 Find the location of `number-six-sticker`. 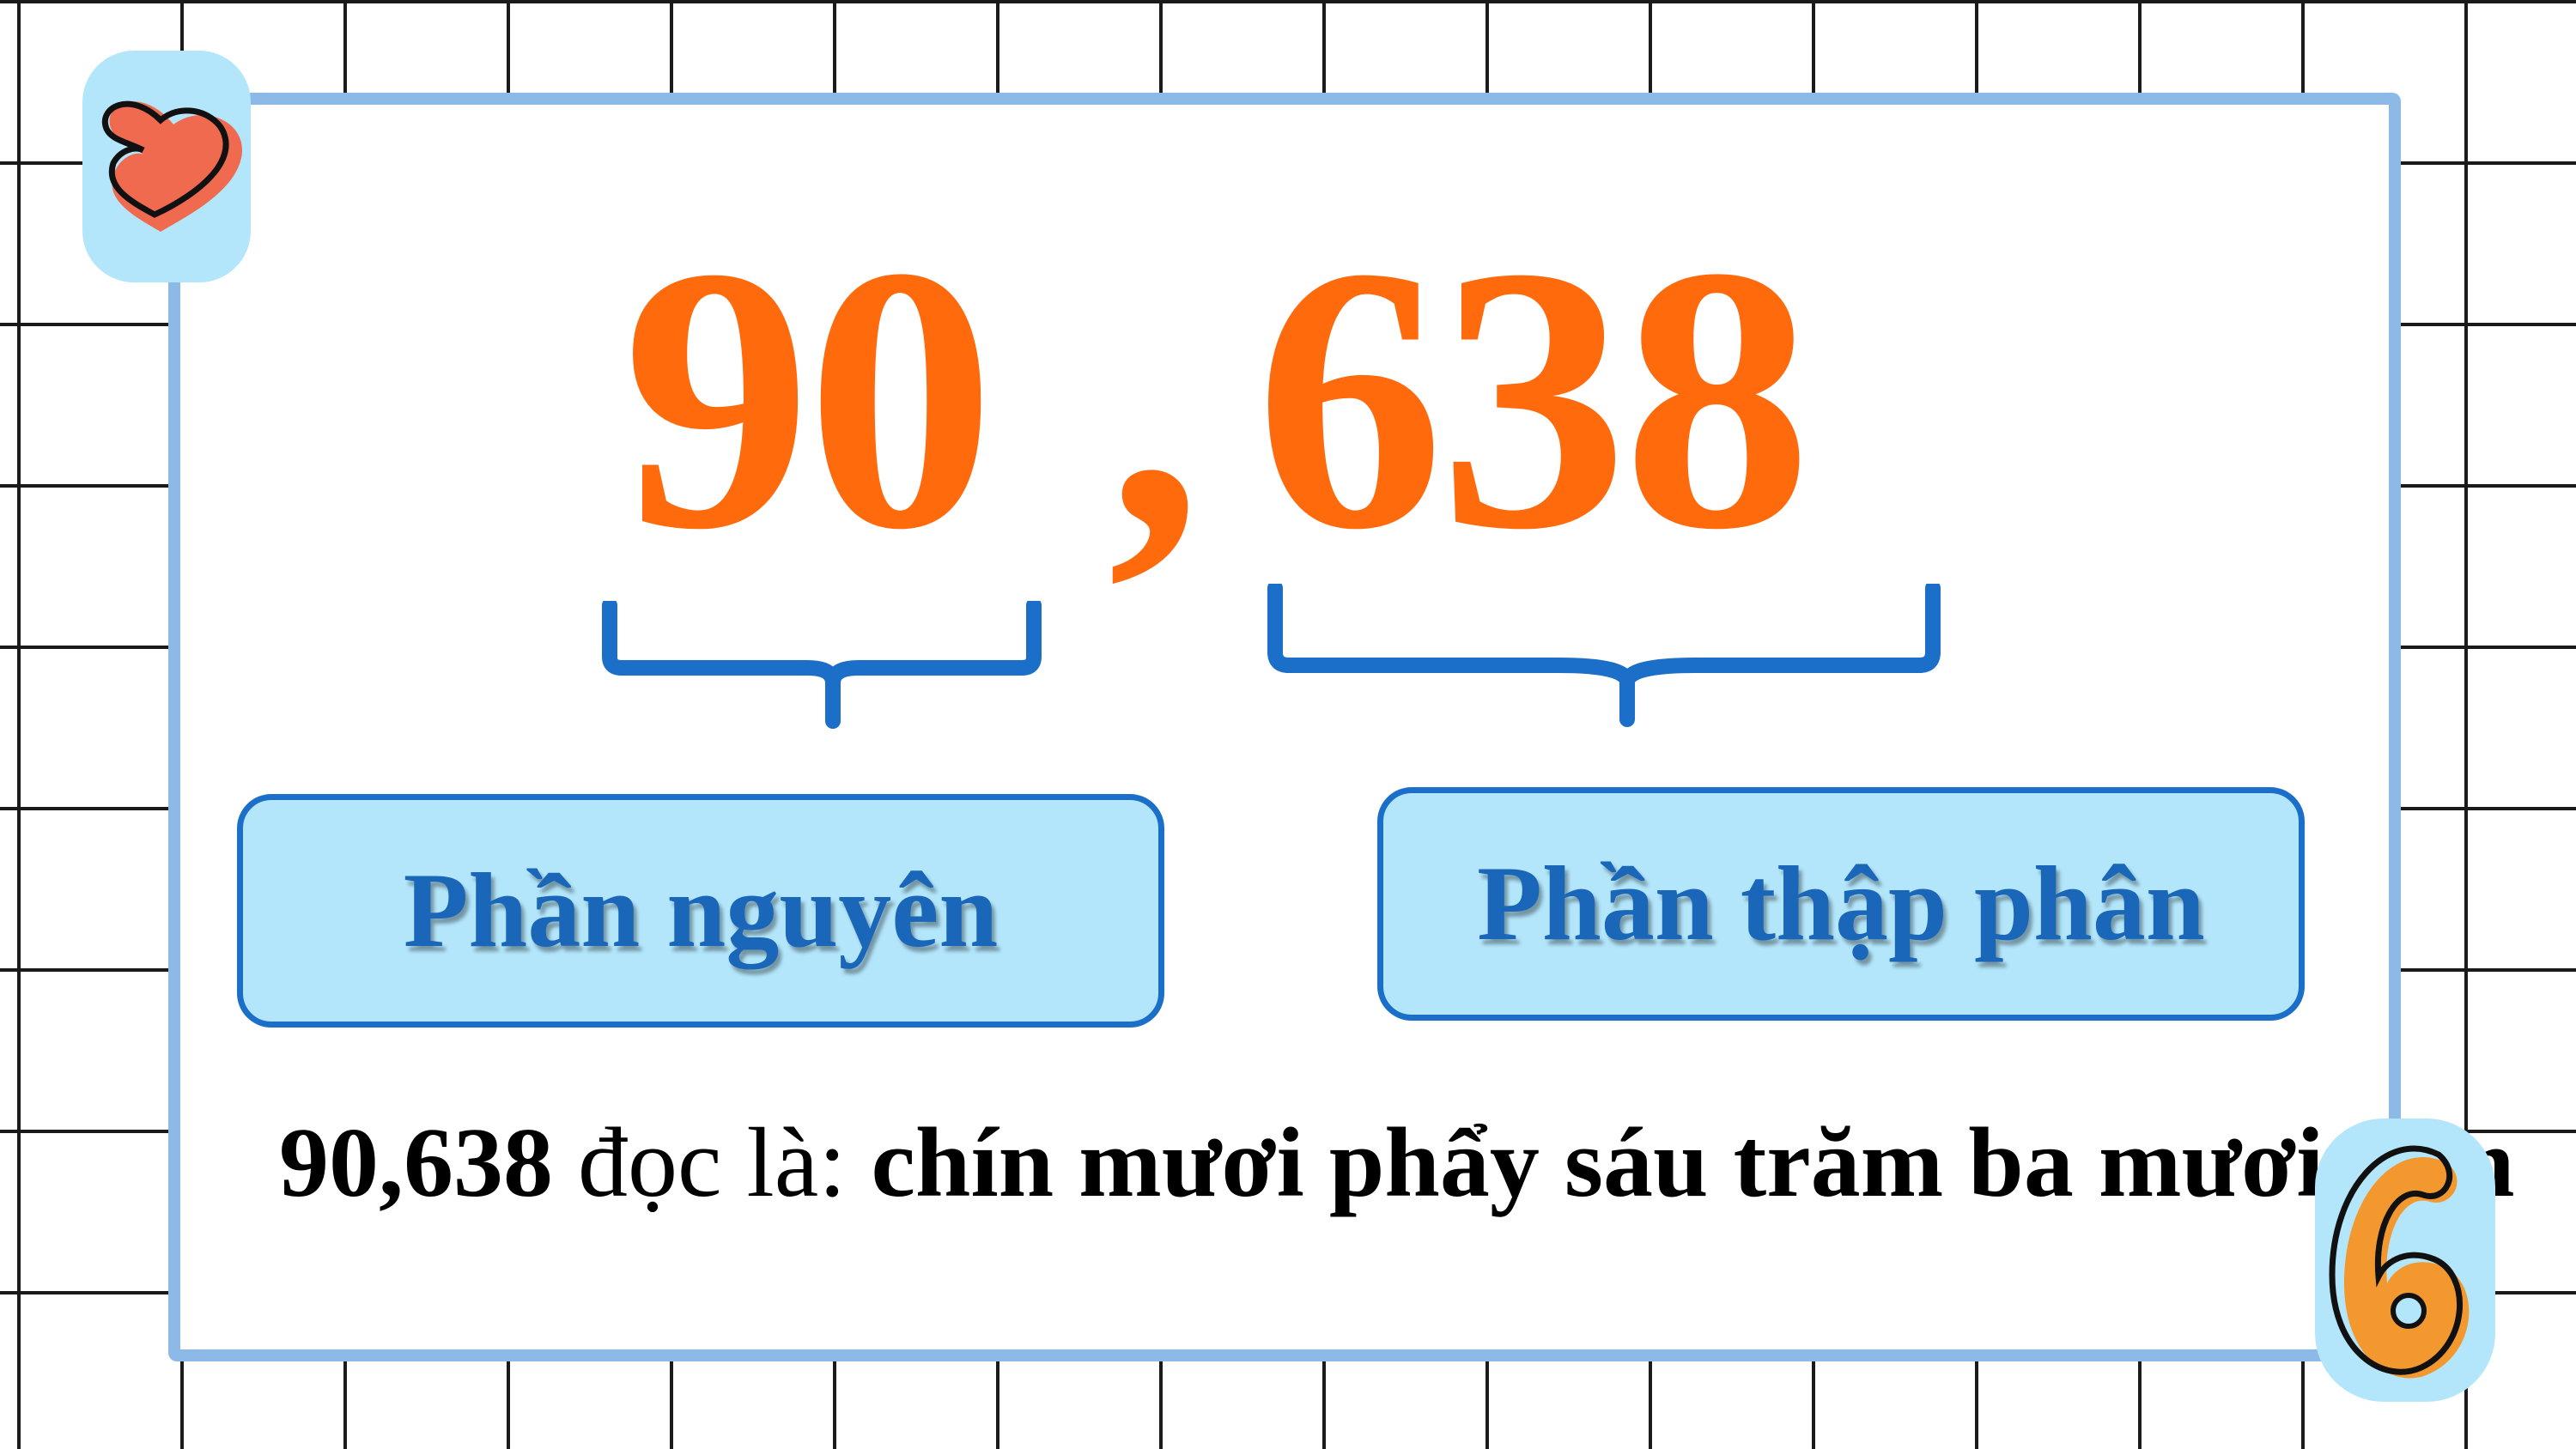

number-six-sticker is located at coordinates (2406, 1266).